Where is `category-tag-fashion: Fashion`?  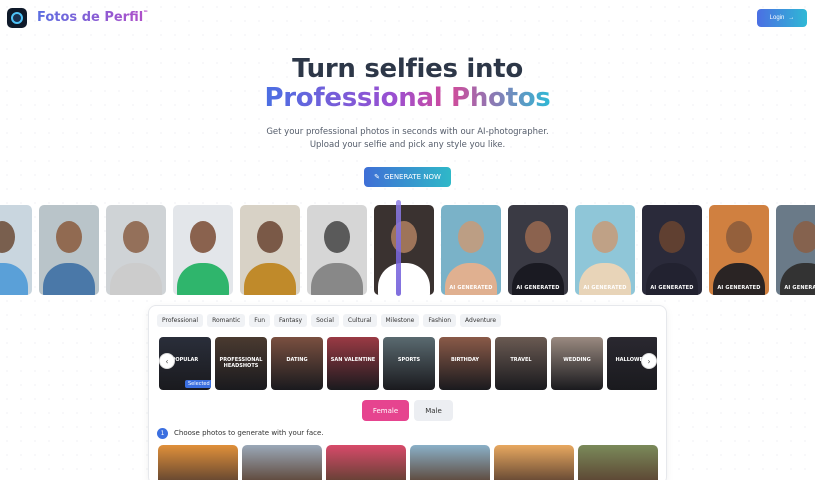
category-tag-fashion: Fashion is located at coordinates (440, 320).